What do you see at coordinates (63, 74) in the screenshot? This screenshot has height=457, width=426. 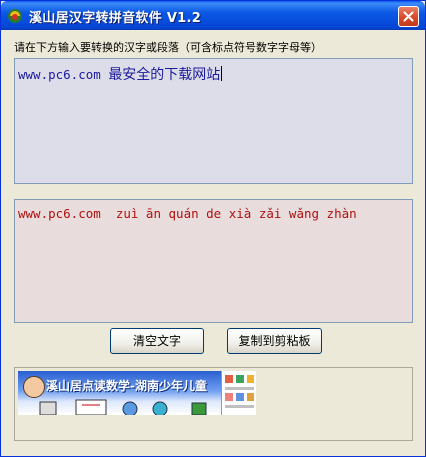 I see `input-latin-text: www.pc6.com` at bounding box center [63, 74].